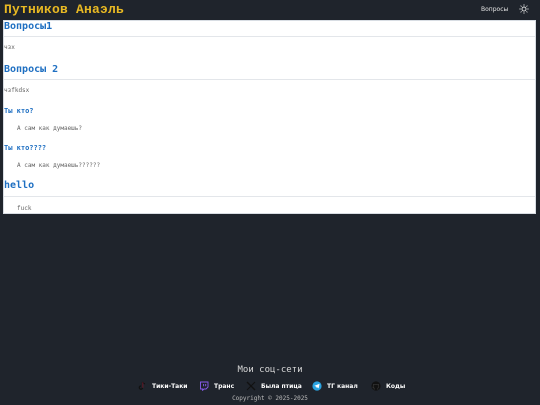 The image size is (540, 405). What do you see at coordinates (28, 26) in the screenshot?
I see `question-title: Вопросы1` at bounding box center [28, 26].